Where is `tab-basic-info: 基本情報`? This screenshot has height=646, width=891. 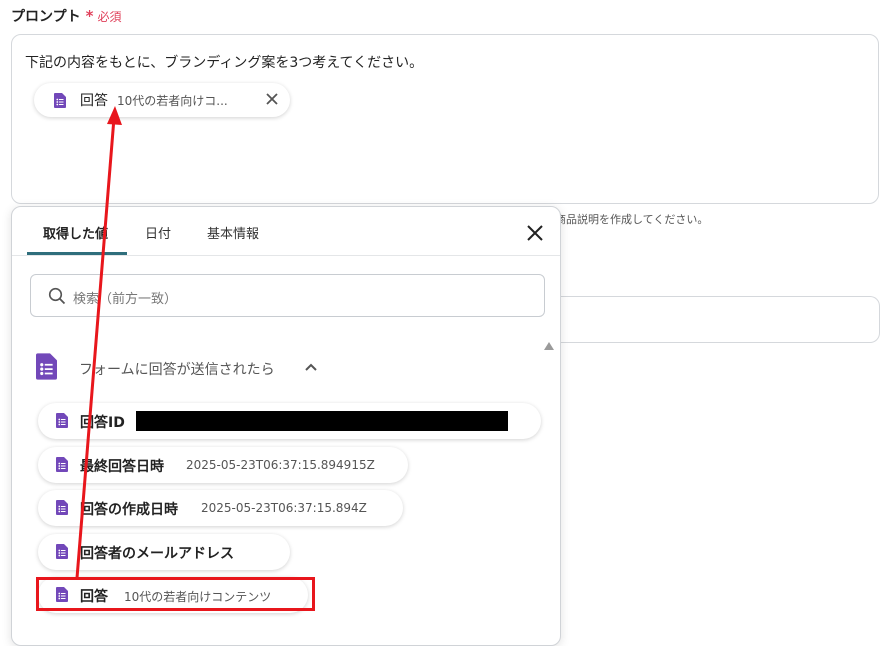 tab-basic-info: 基本情報 is located at coordinates (233, 232).